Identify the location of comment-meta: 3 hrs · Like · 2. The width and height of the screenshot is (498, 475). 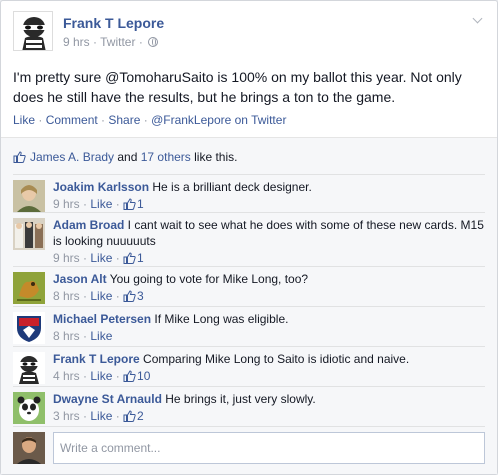
(98, 416).